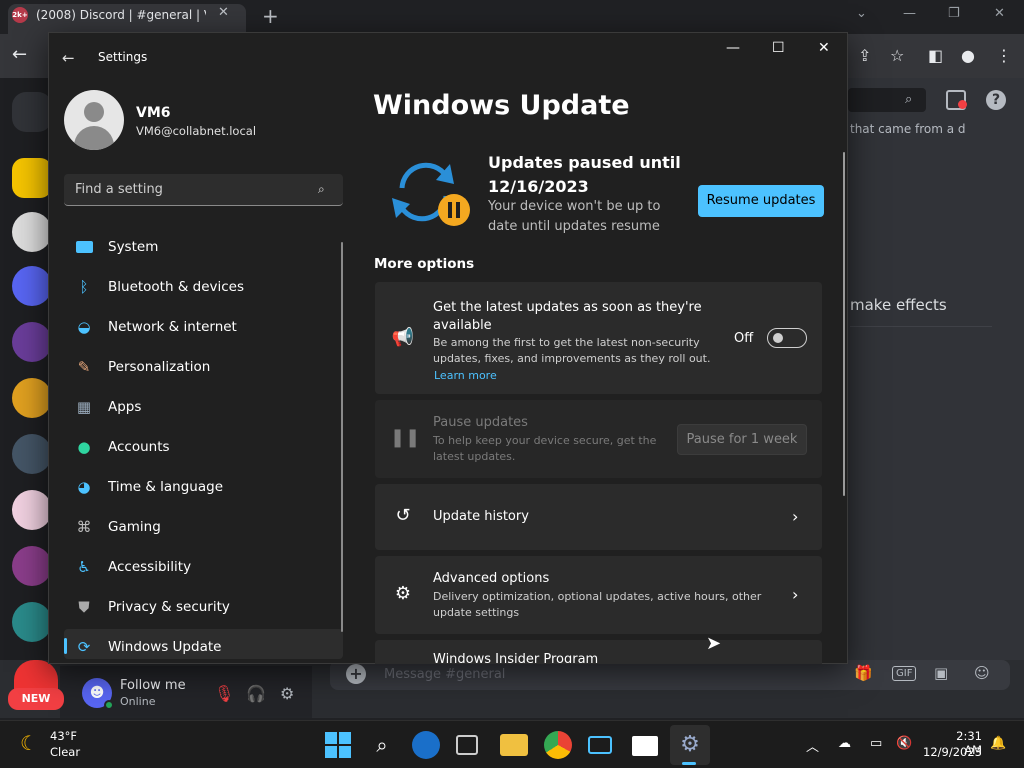 The width and height of the screenshot is (1024, 768). I want to click on side-panel-icon: ◧, so click(935, 55).